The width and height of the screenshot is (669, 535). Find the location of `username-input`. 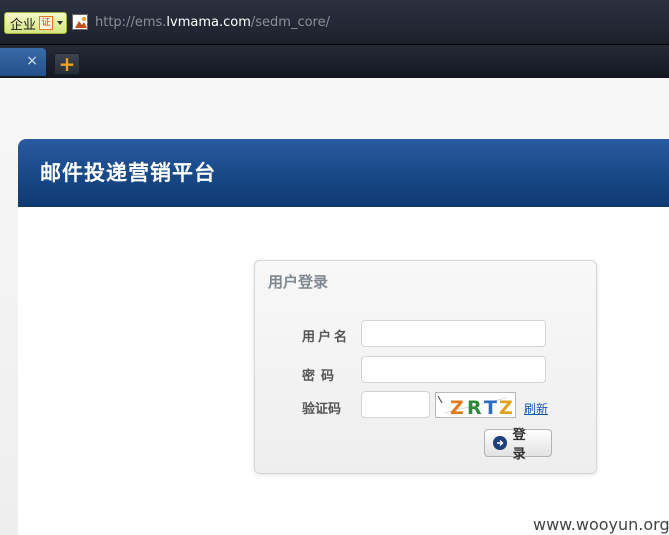

username-input is located at coordinates (453, 333).